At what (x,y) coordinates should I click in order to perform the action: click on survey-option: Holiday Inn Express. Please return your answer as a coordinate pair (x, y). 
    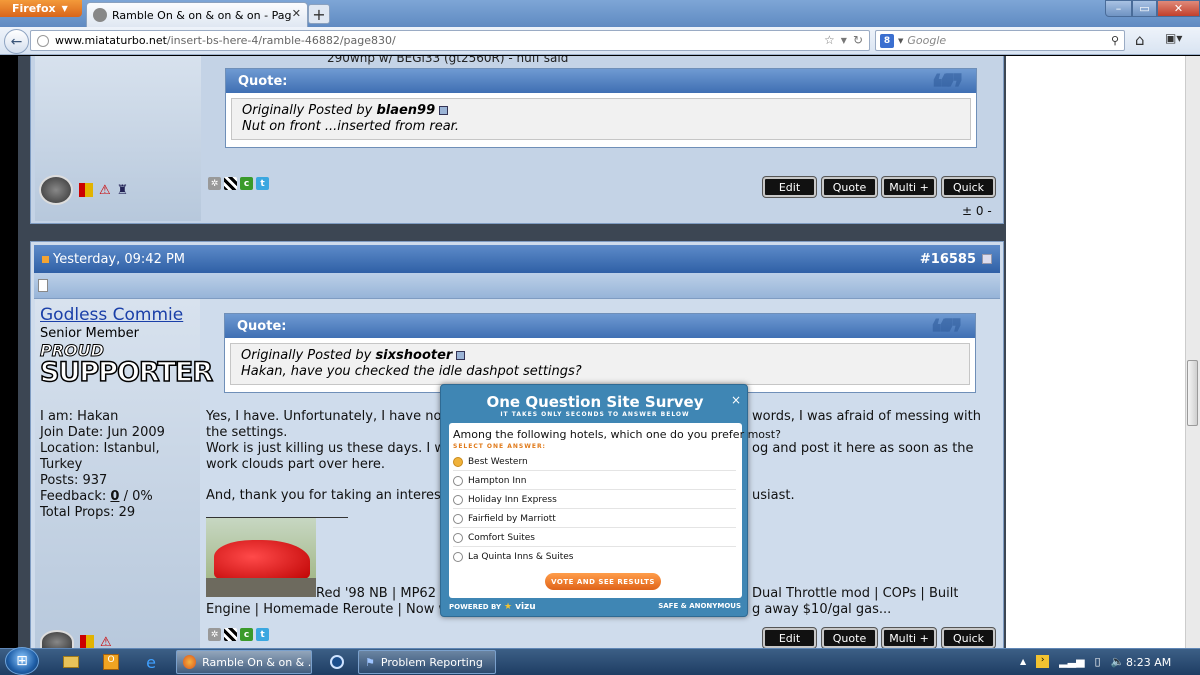
    Looking at the image, I should click on (594, 500).